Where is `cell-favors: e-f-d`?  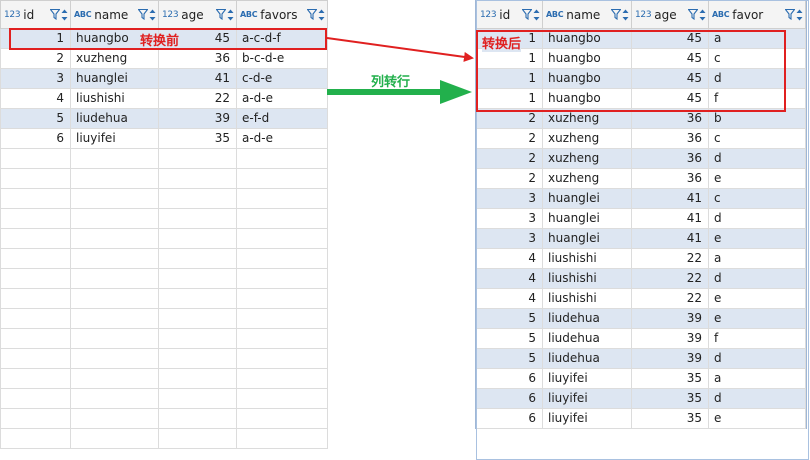
cell-favors: e-f-d is located at coordinates (282, 118).